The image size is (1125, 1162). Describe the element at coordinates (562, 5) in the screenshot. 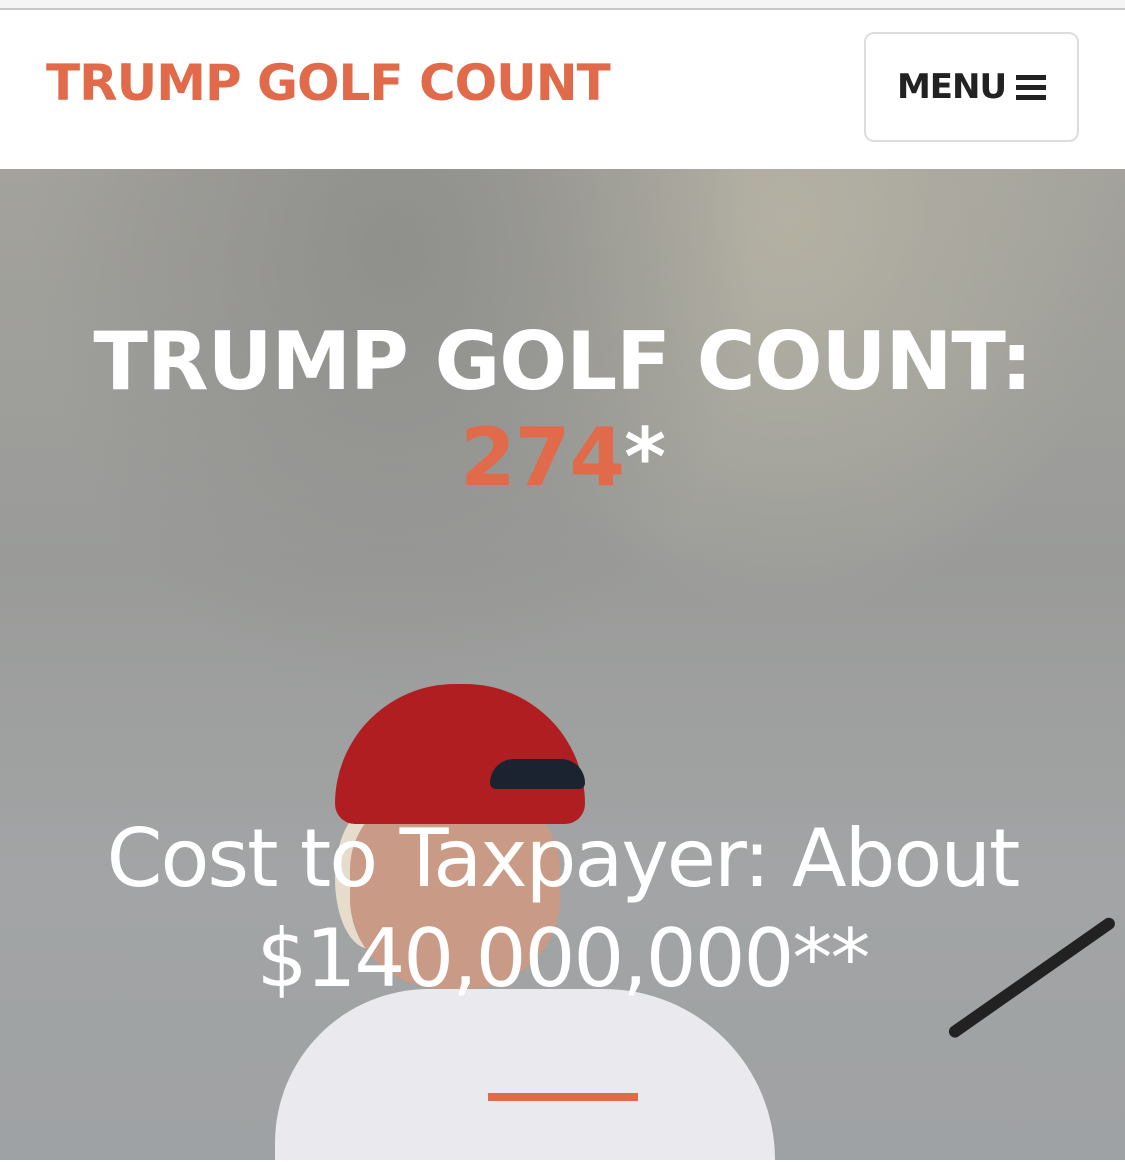

I see `browser-top-bar` at that location.